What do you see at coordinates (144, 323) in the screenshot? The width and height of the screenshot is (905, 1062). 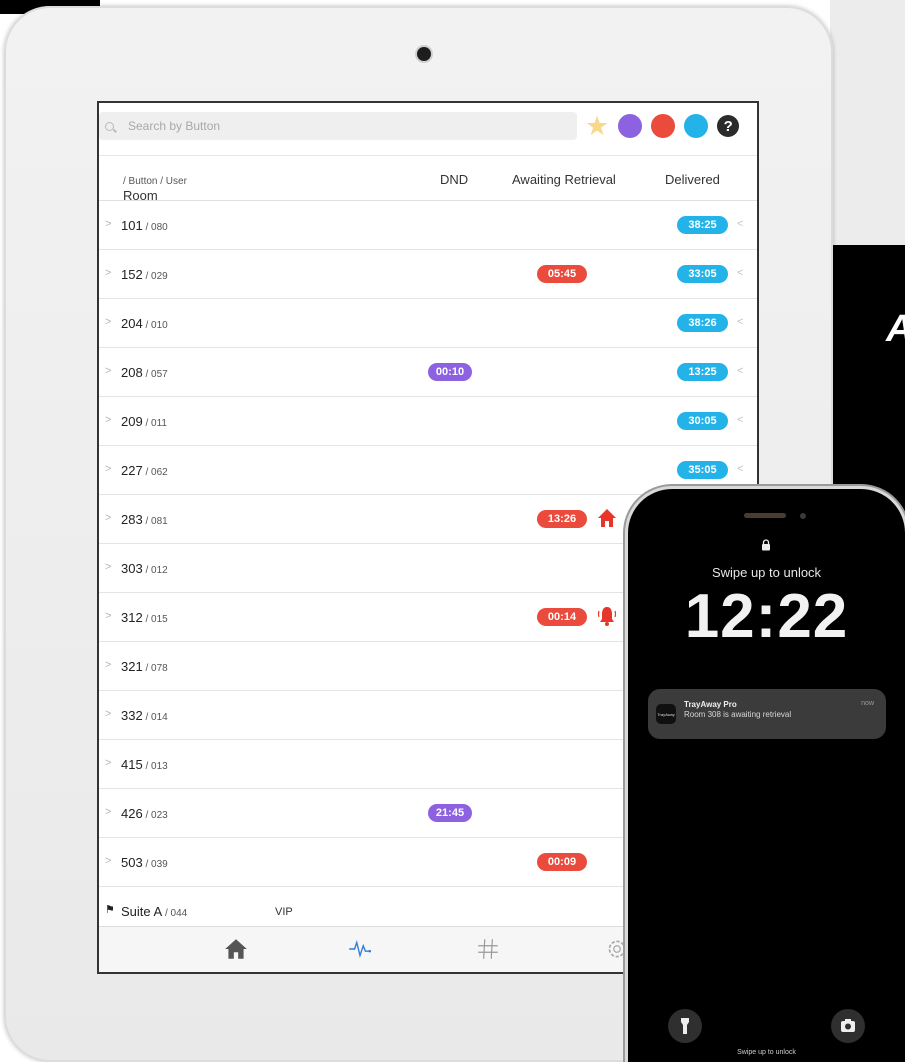 I see `room-label: 204 / 010` at bounding box center [144, 323].